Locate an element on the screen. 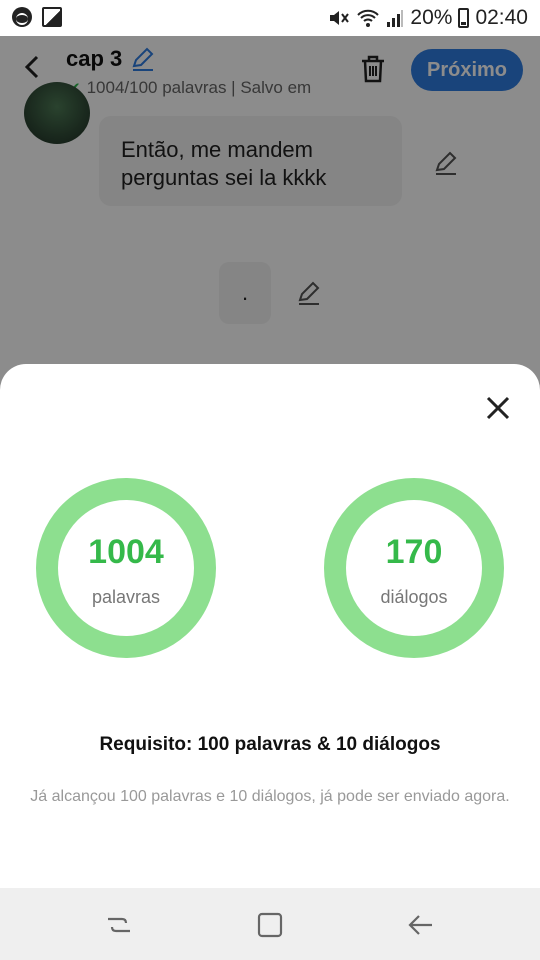  recent-apps-icon is located at coordinates (119, 925).